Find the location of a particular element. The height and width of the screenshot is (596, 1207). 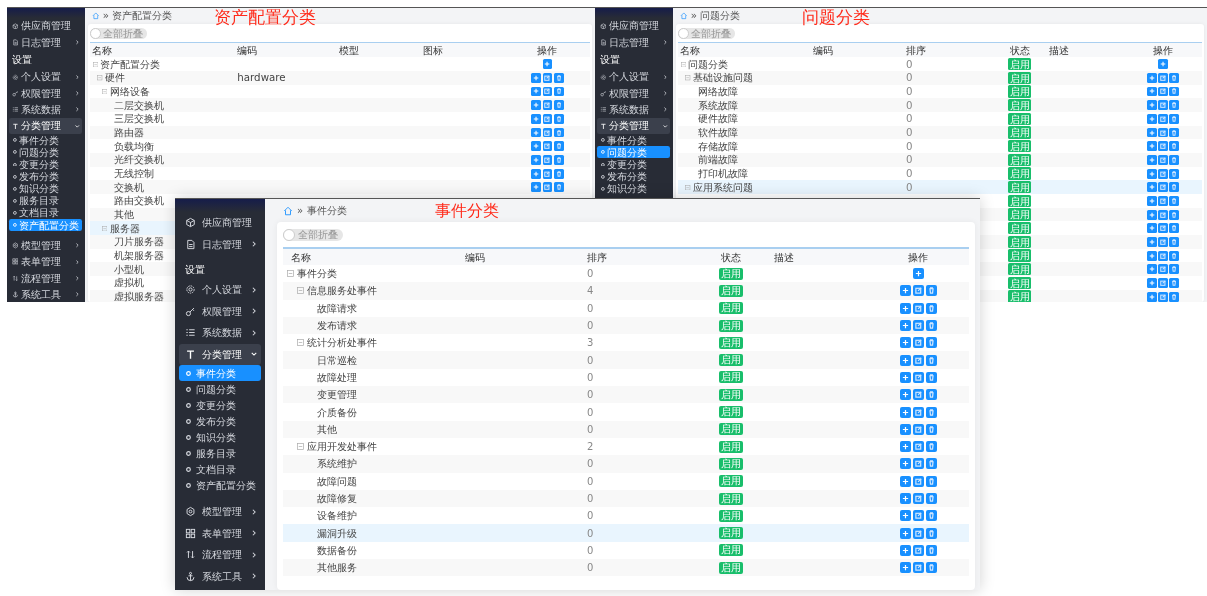

sidebar-submenu-item: 资产配置分类 is located at coordinates (220, 485).